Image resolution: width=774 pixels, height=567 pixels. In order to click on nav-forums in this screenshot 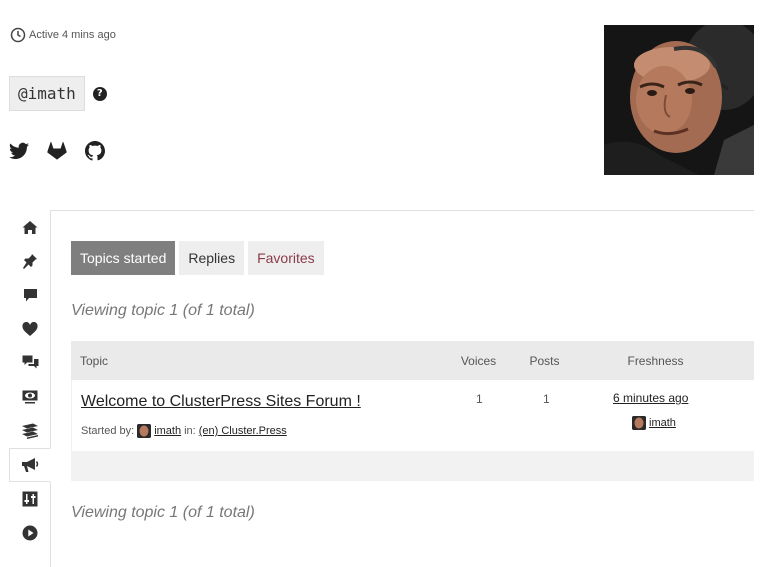, I will do `click(30, 363)`.